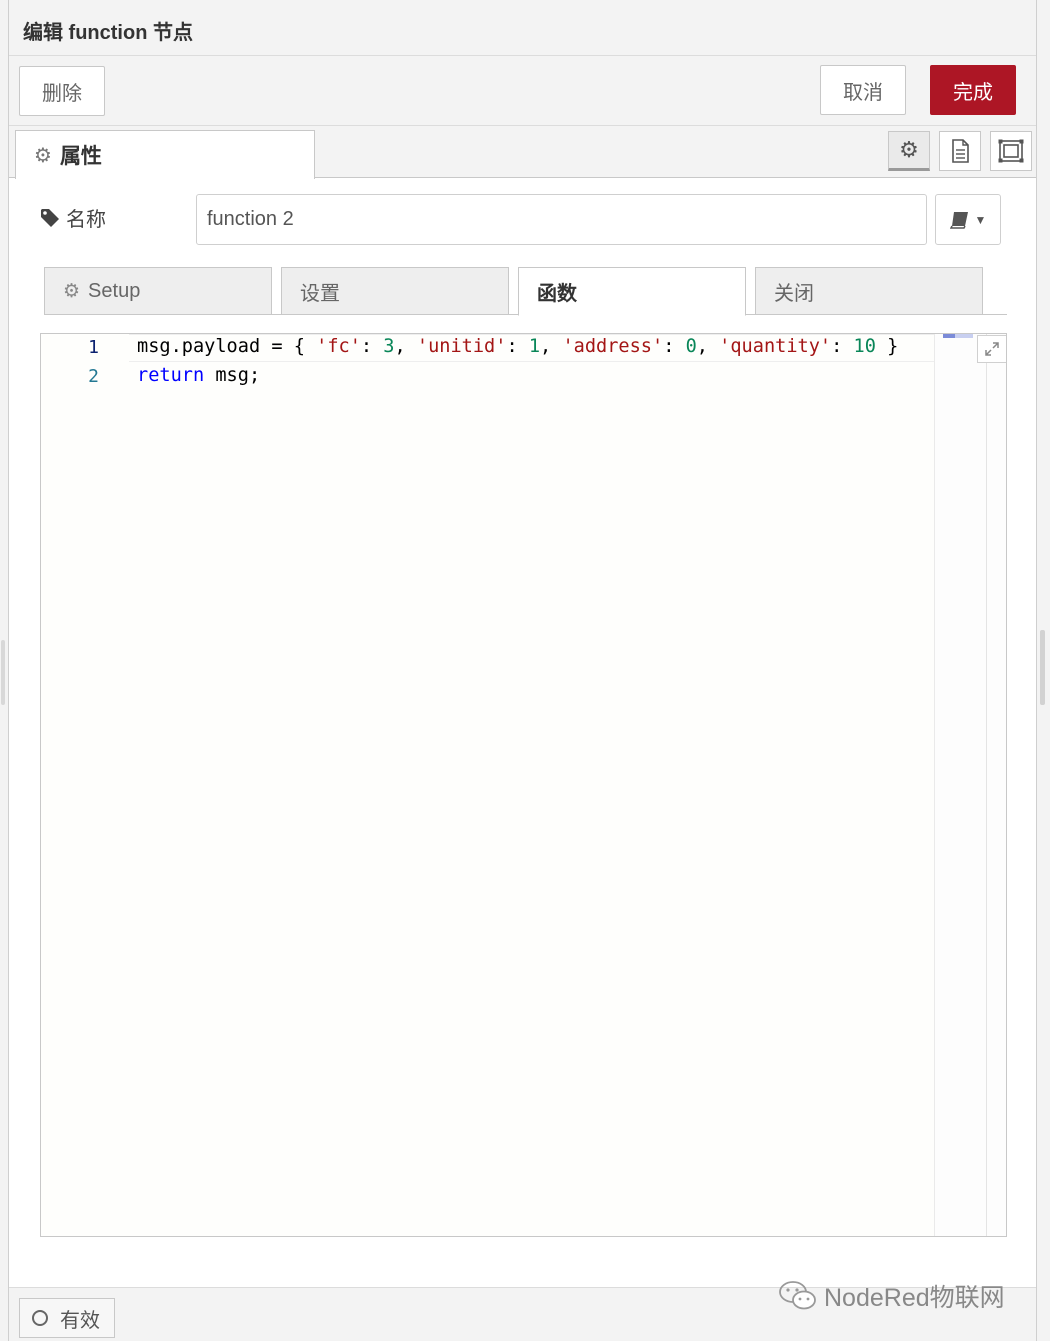 The height and width of the screenshot is (1341, 1050). I want to click on code-string: 'unitid', so click(461, 346).